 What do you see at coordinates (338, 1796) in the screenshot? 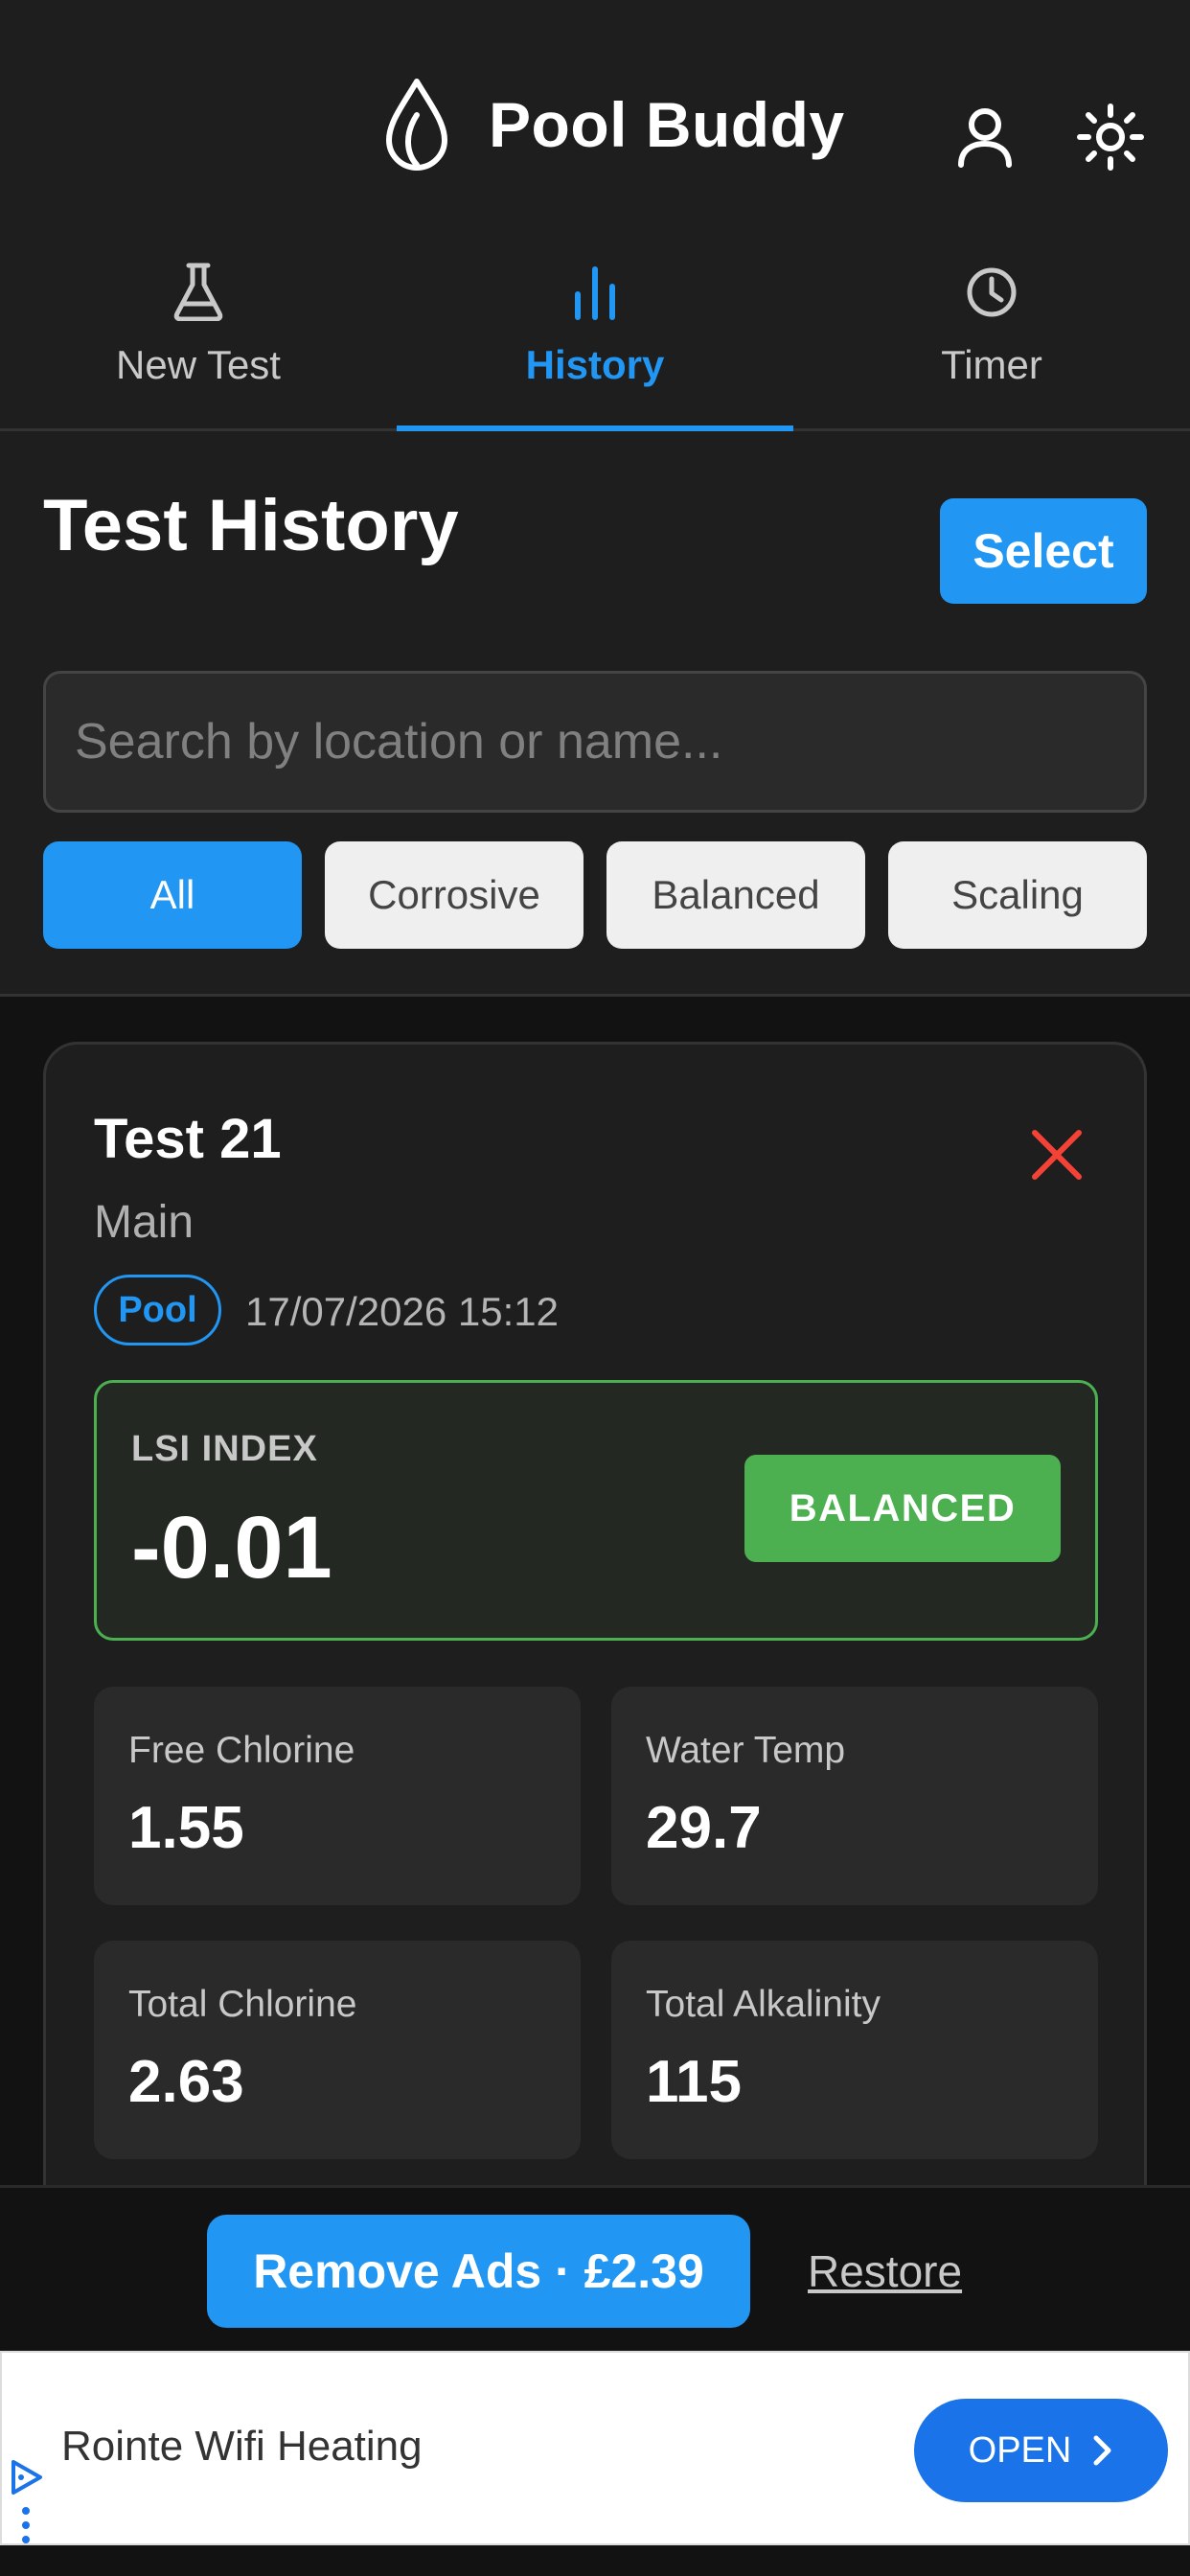
I see `metric-free-chlorine: Free Chlorine 1.55` at bounding box center [338, 1796].